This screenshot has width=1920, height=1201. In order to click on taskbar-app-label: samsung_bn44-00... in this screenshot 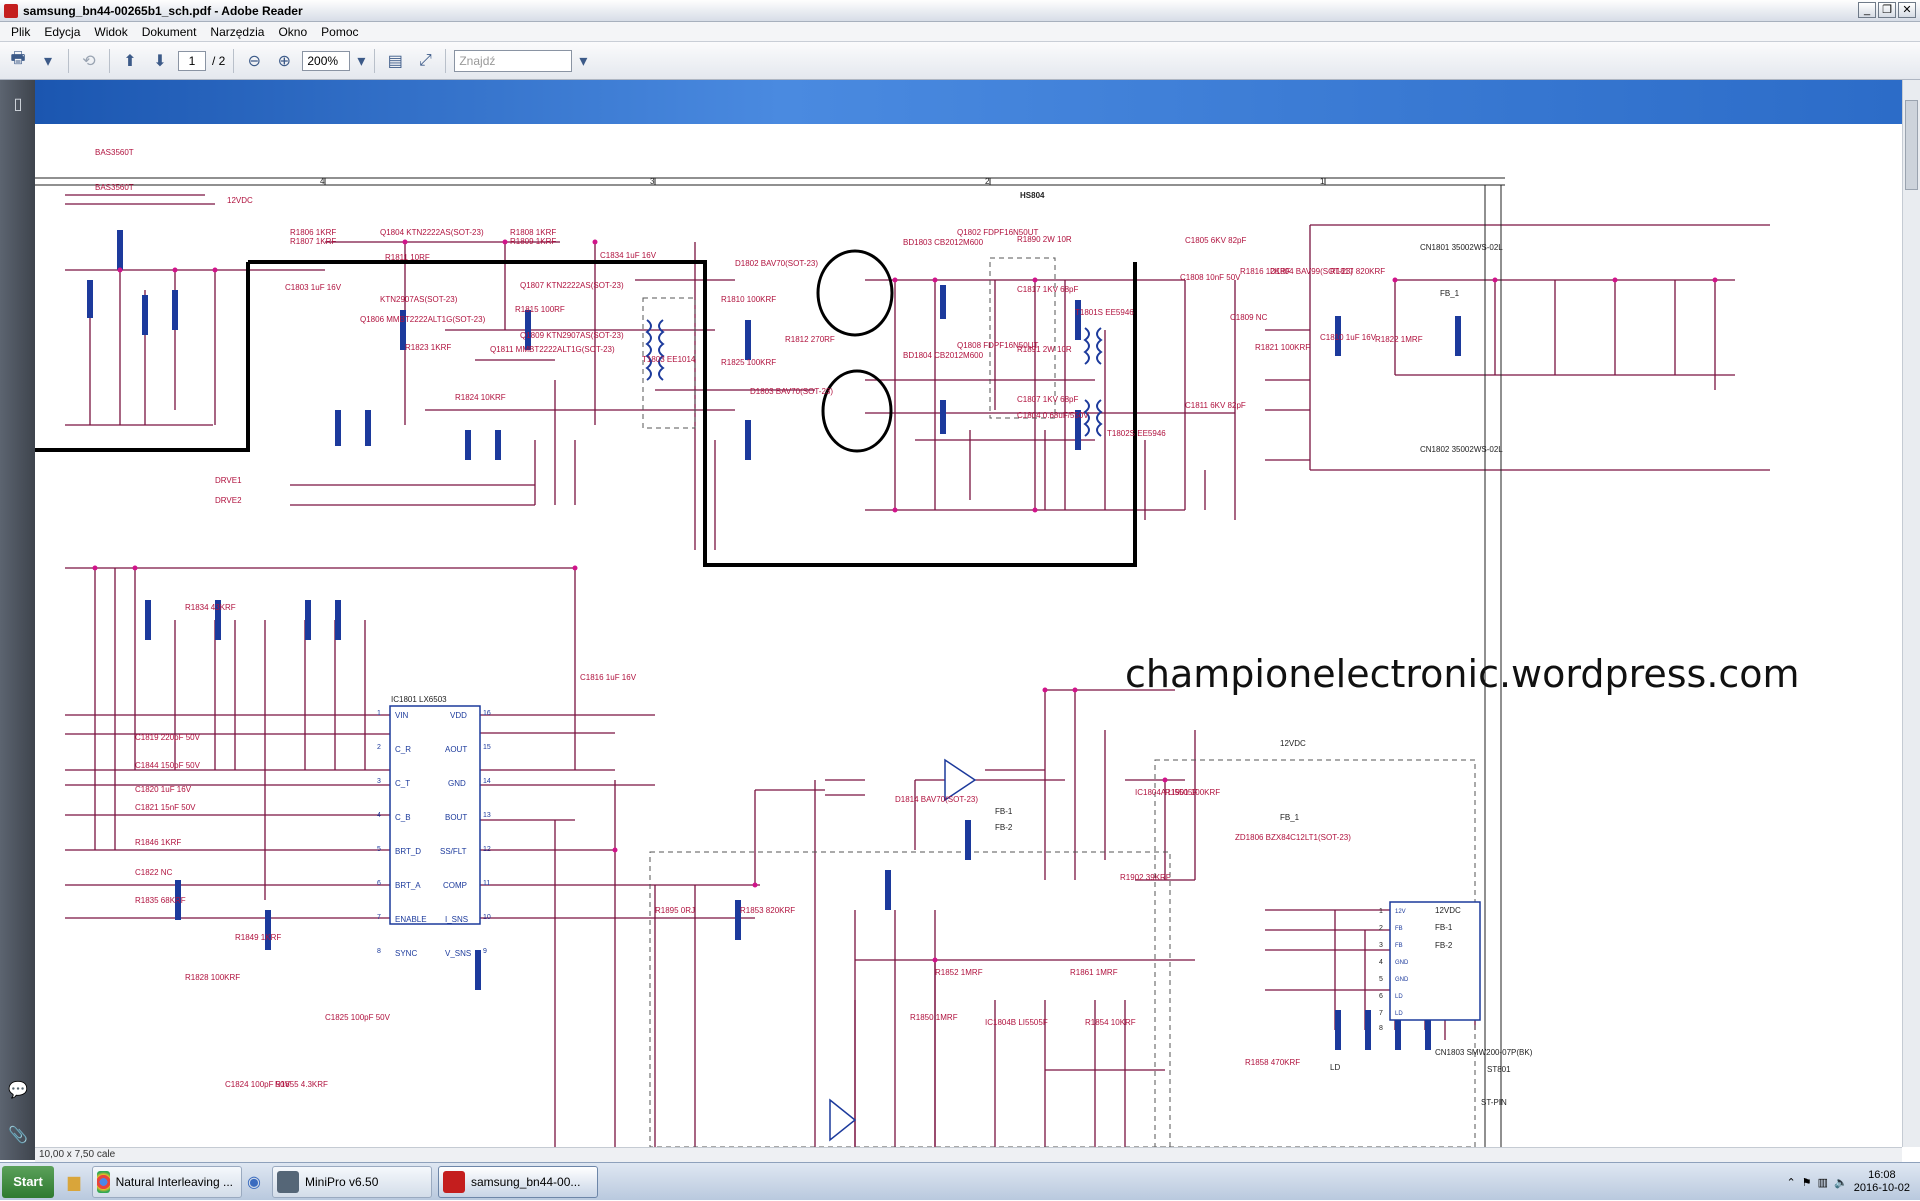, I will do `click(526, 1181)`.